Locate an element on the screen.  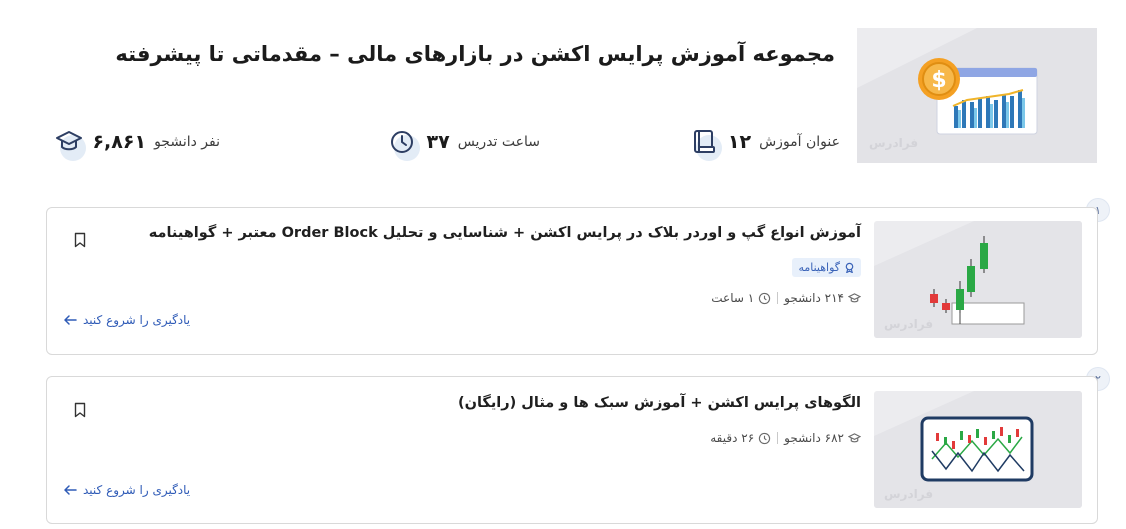
collection-cover-image: $ فرادرس is located at coordinates (977, 95).